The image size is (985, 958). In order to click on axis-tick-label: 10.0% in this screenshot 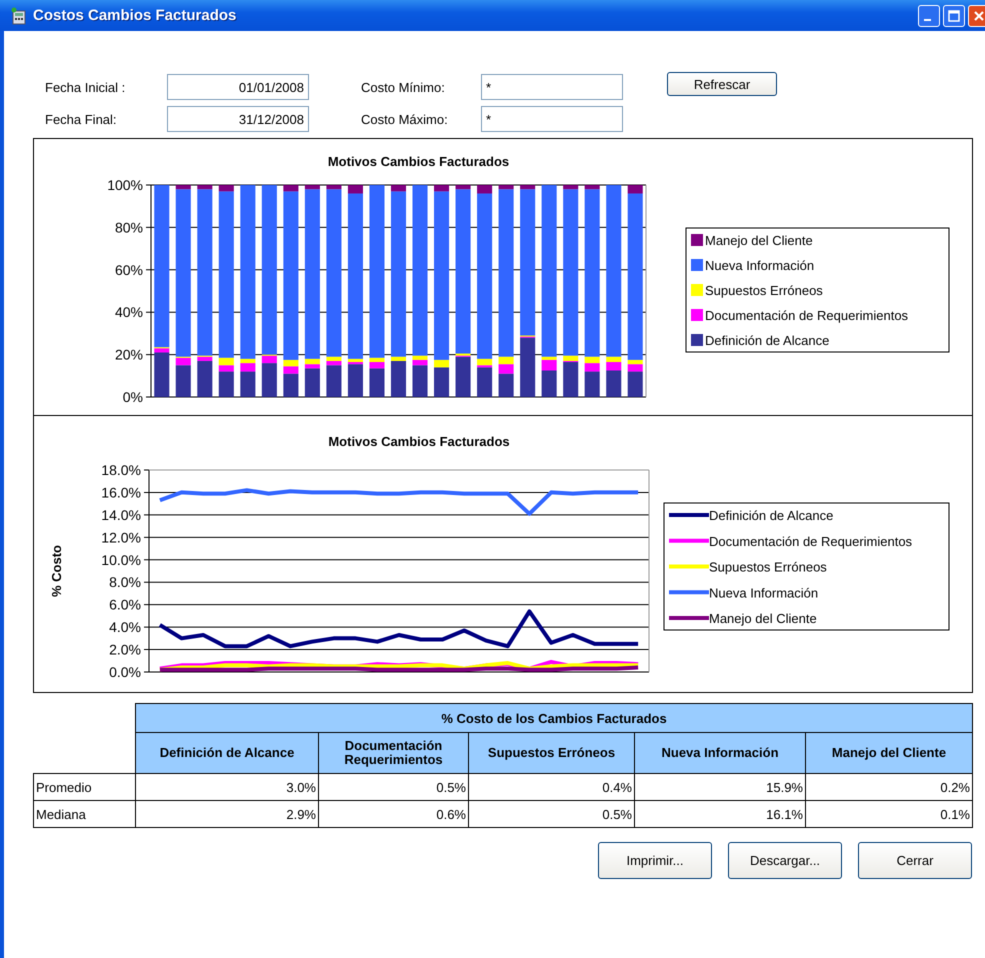, I will do `click(121, 560)`.